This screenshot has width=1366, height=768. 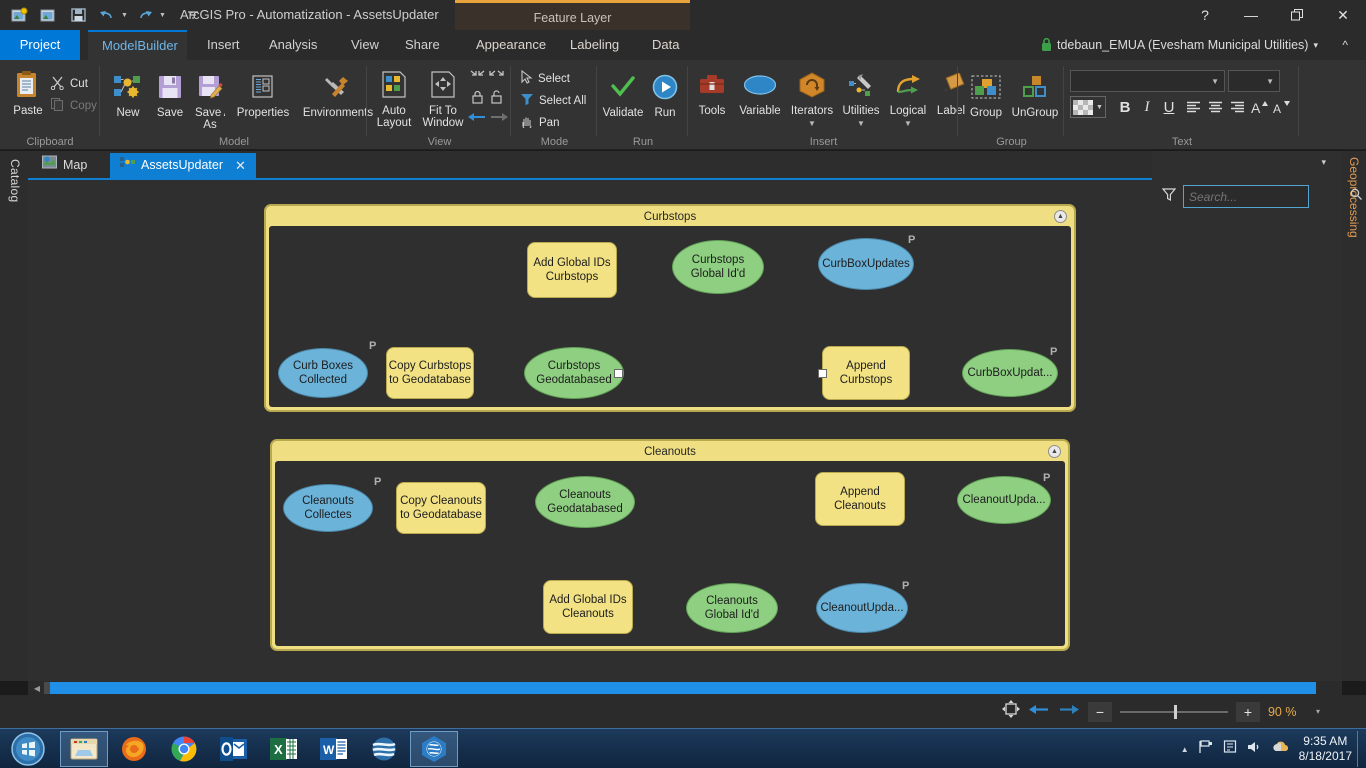 I want to click on save-as-button: Save As As, so click(x=210, y=100).